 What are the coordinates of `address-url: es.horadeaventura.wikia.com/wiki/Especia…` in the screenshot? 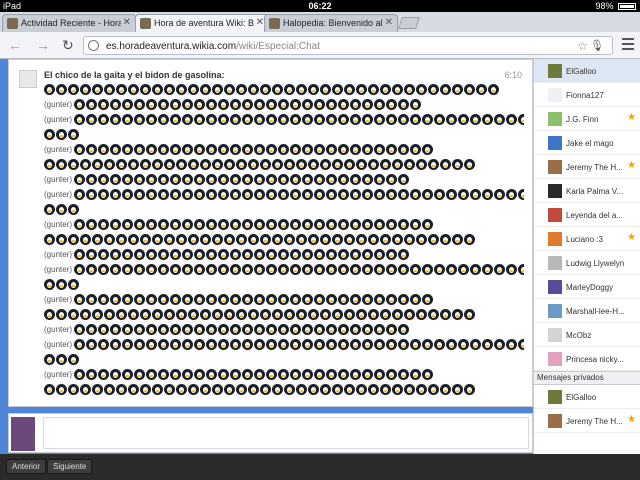 It's located at (213, 46).